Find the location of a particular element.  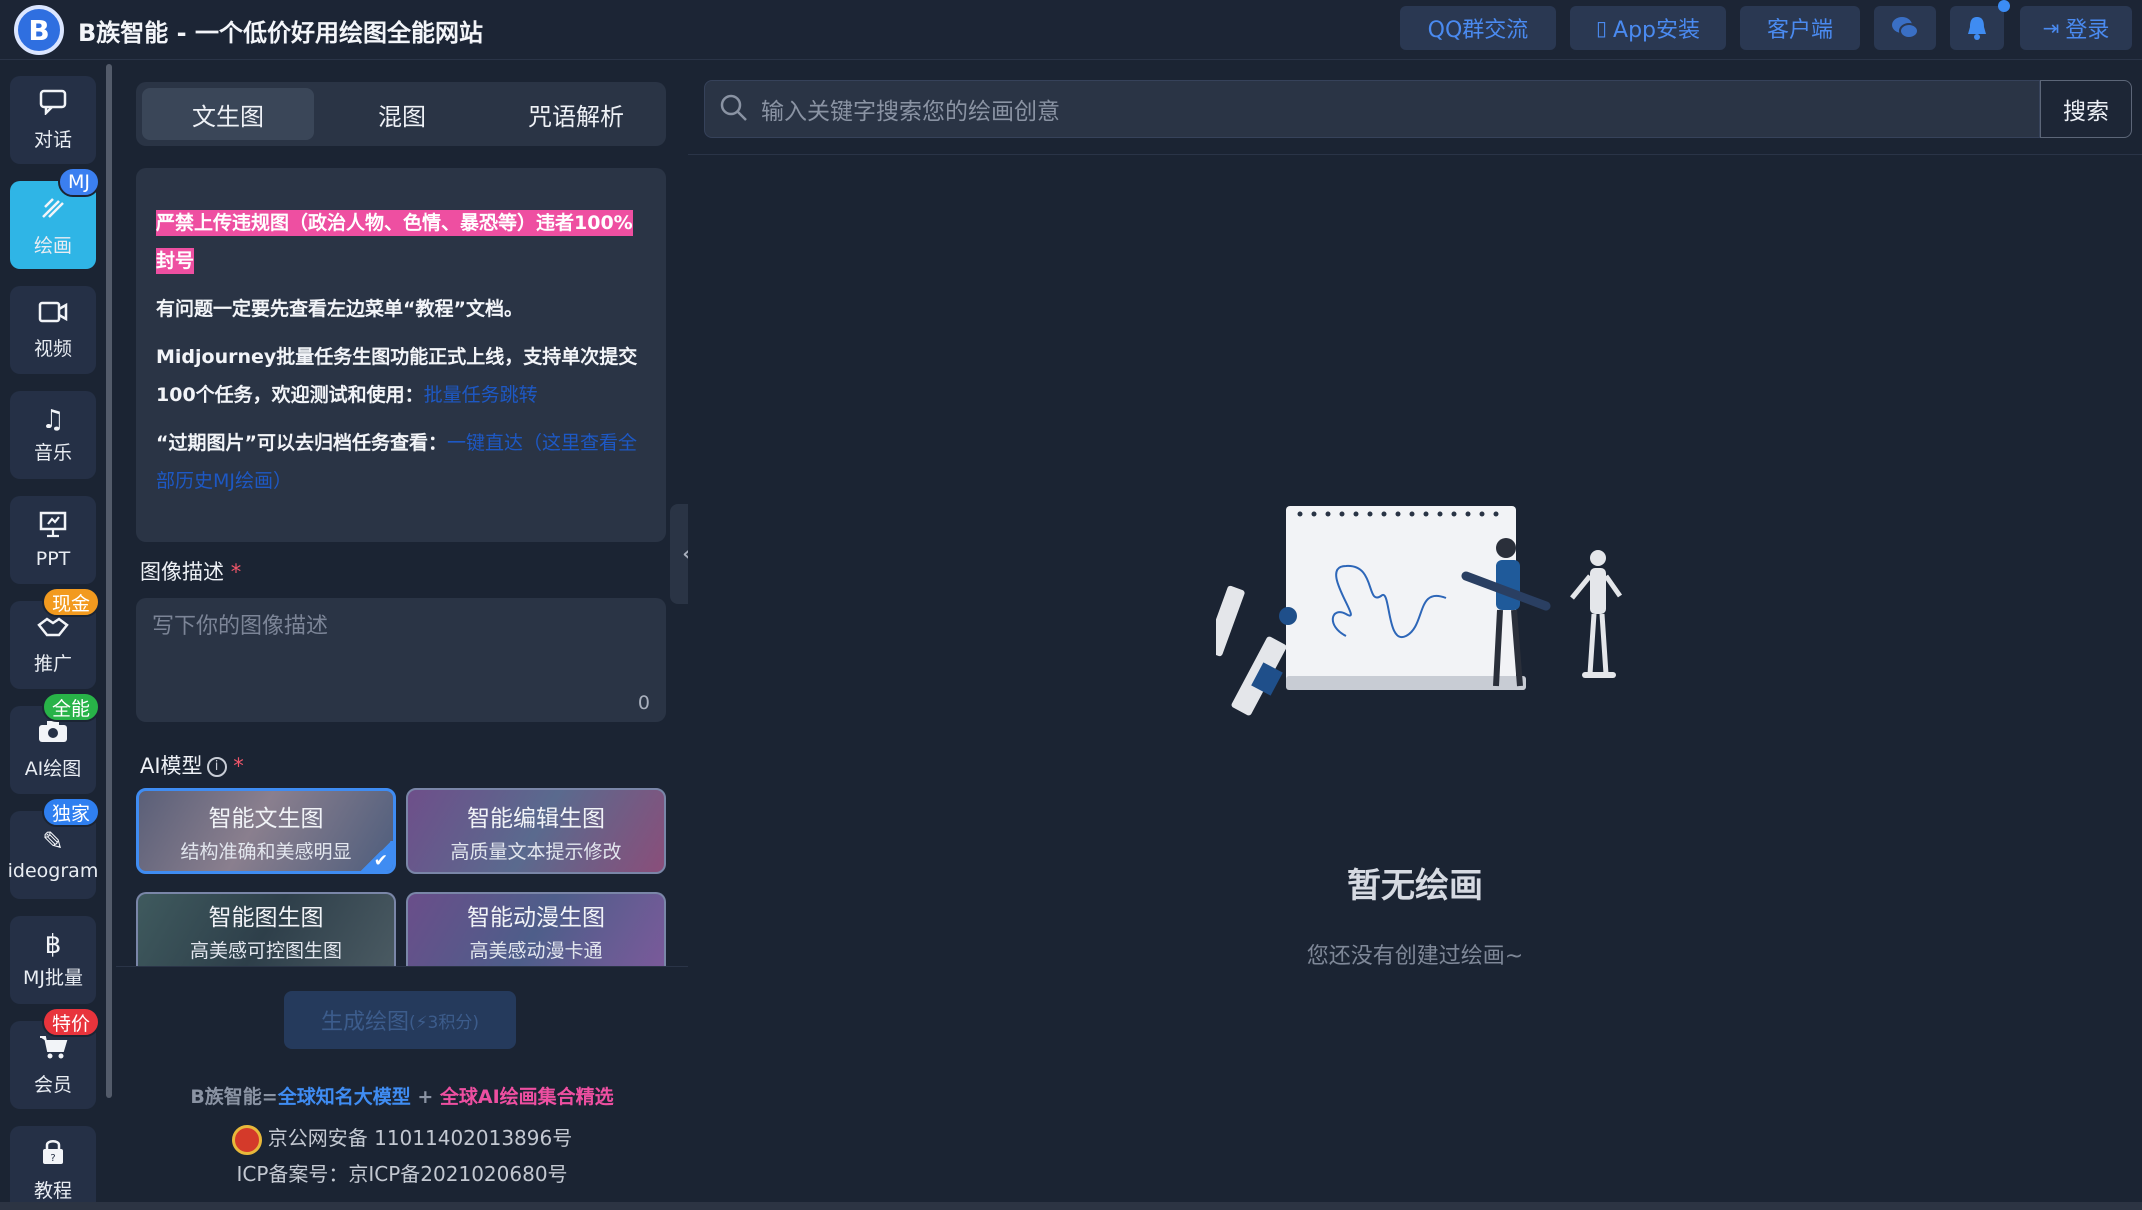

special-price-badge: 特价 is located at coordinates (70, 1022).